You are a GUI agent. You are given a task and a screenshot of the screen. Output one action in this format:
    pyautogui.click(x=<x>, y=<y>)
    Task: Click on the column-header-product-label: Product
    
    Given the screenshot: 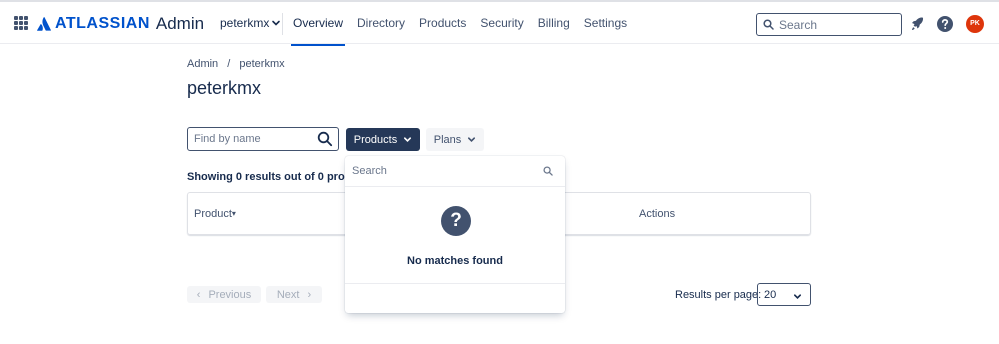 What is the action you would take?
    pyautogui.click(x=213, y=214)
    